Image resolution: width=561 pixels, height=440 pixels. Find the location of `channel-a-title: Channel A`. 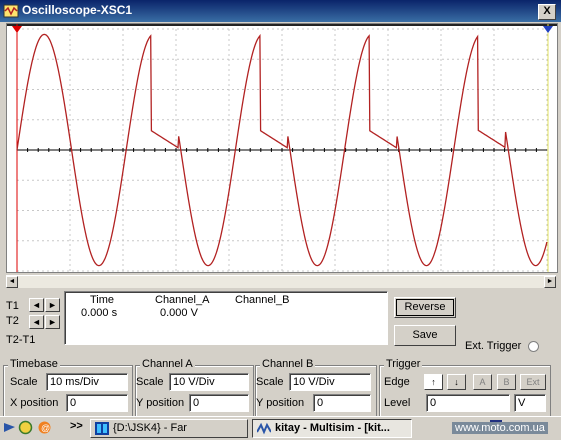

channel-a-title: Channel A is located at coordinates (167, 364).